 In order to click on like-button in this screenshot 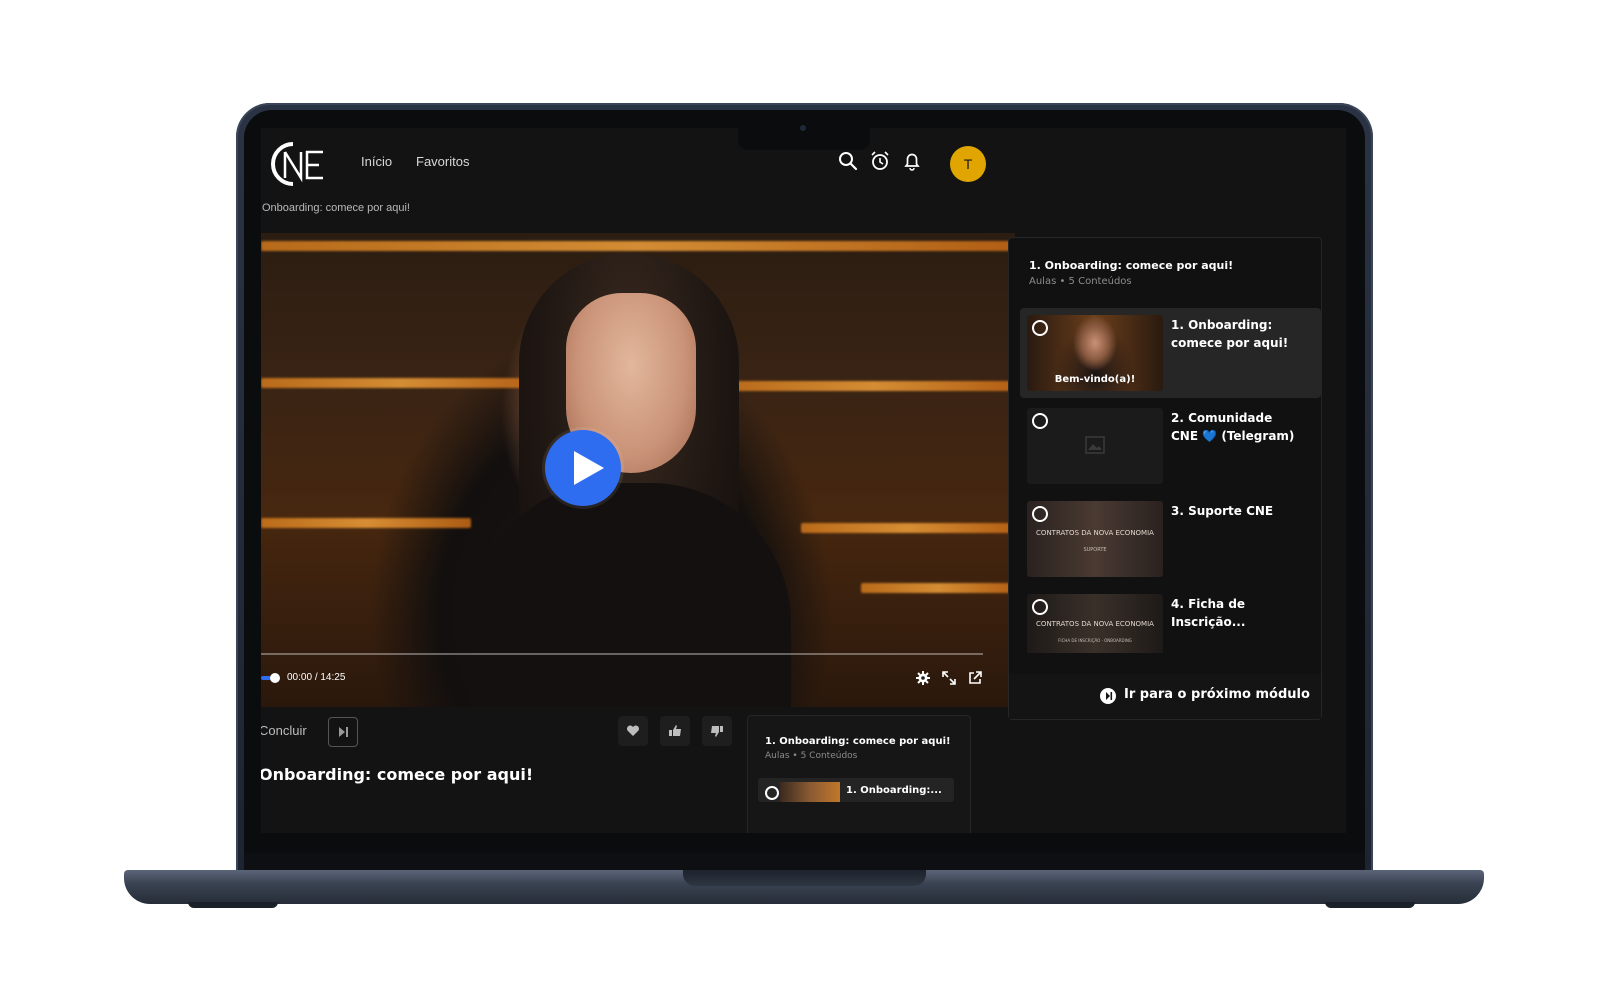, I will do `click(675, 731)`.